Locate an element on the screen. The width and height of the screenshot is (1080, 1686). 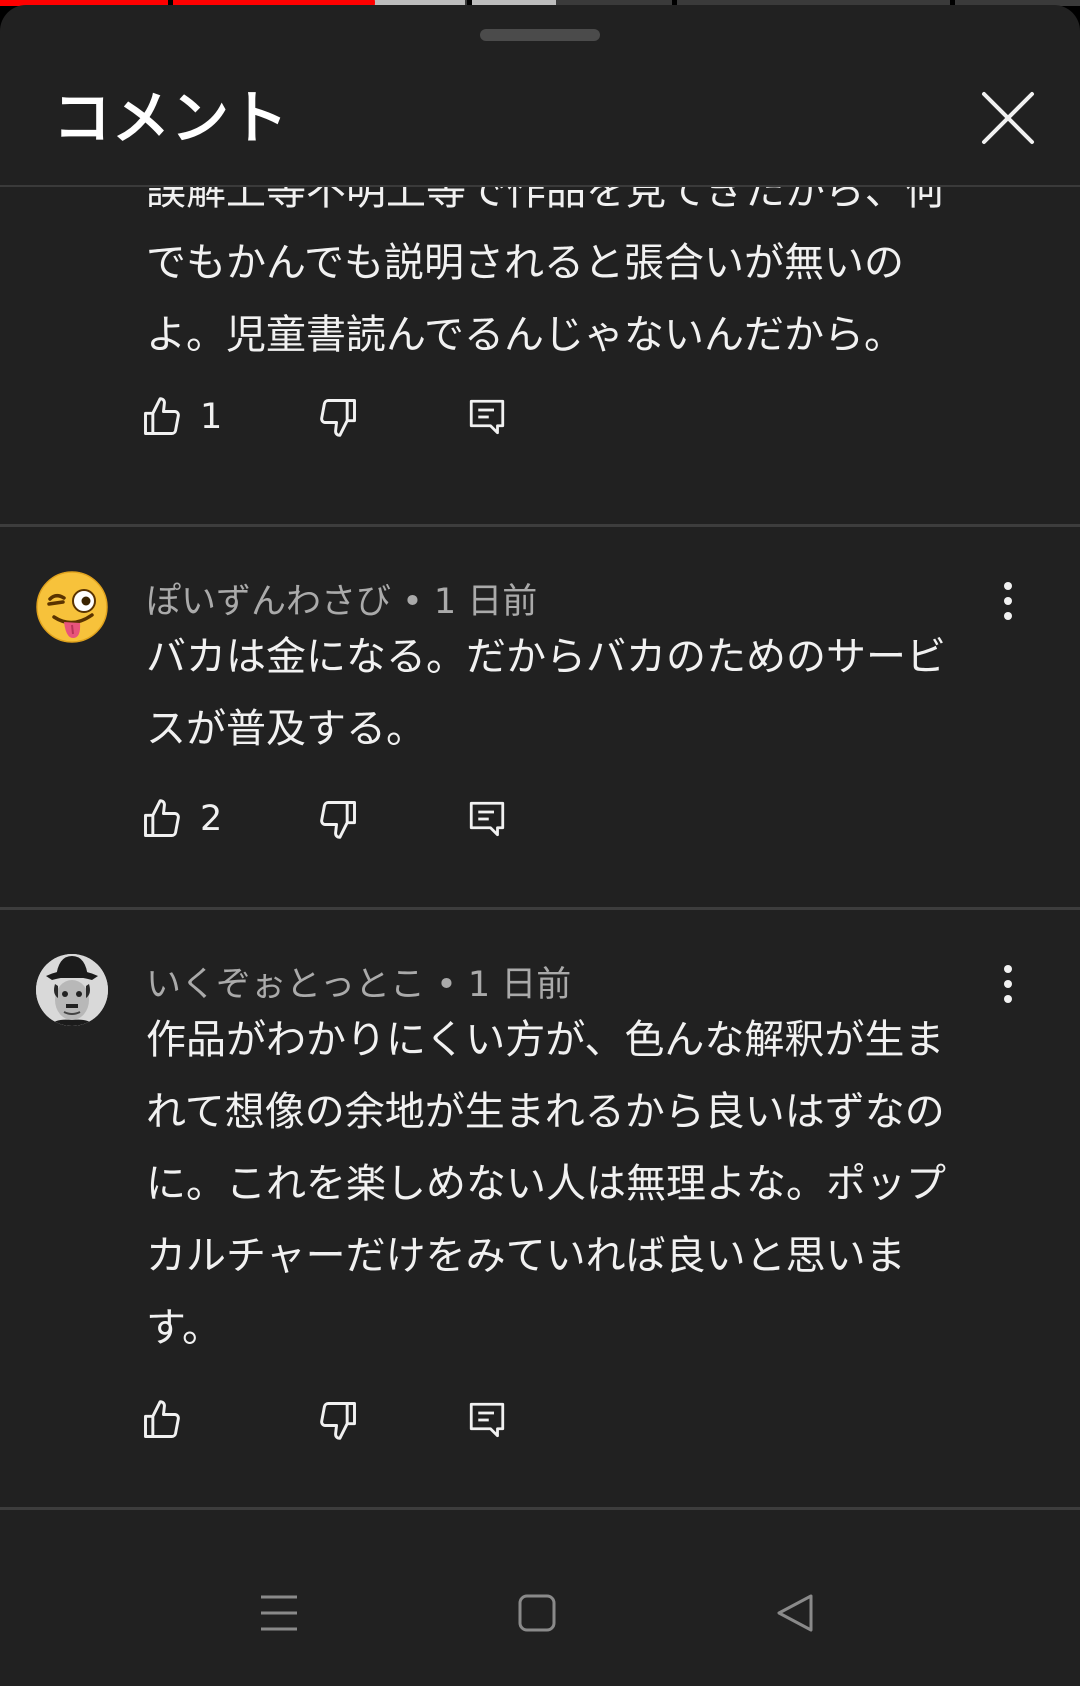
back-icon is located at coordinates (795, 1613).